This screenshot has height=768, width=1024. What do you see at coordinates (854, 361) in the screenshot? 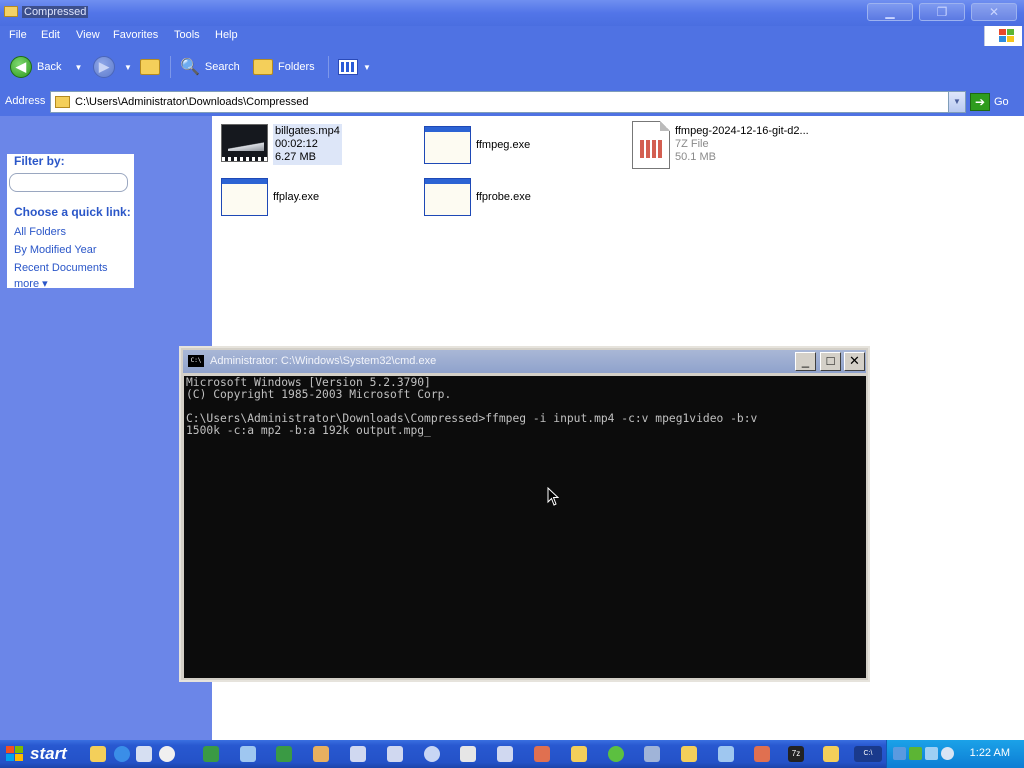
I see `cmd-close-button: ✕` at bounding box center [854, 361].